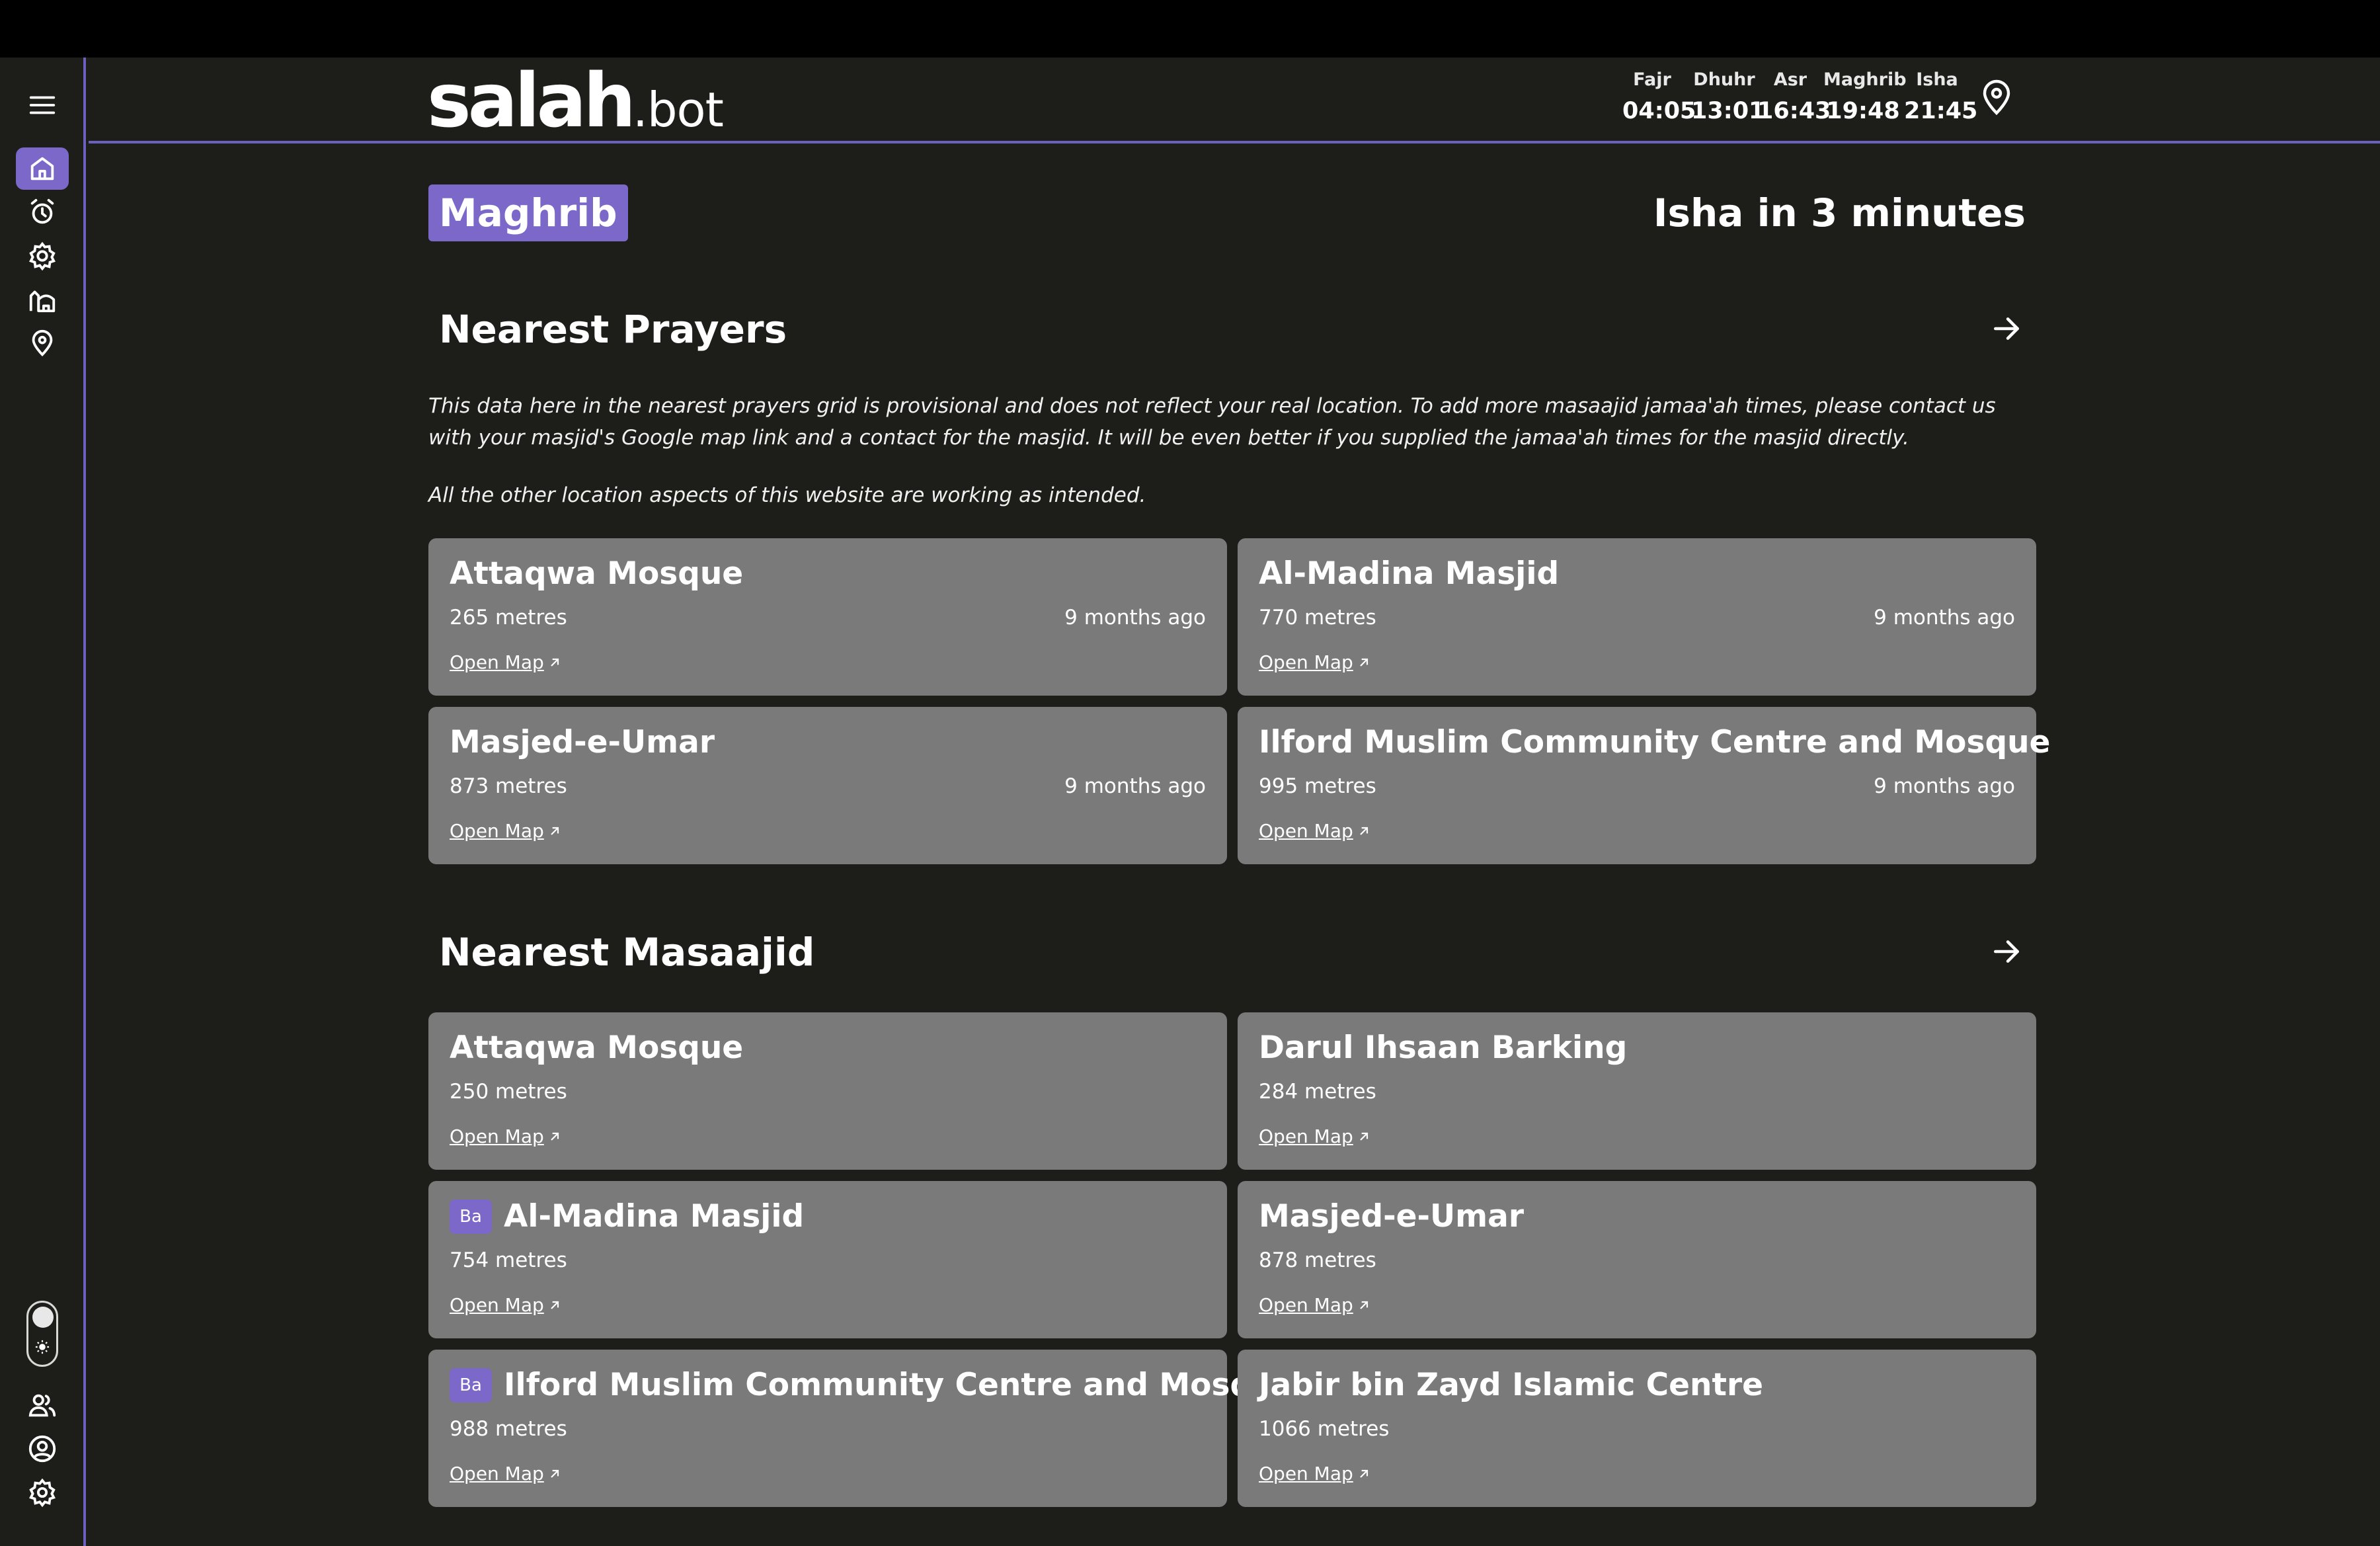 This screenshot has height=1546, width=2380. I want to click on masjid-card: Masjed-e-Umar 878 metres Open Map, so click(1637, 1259).